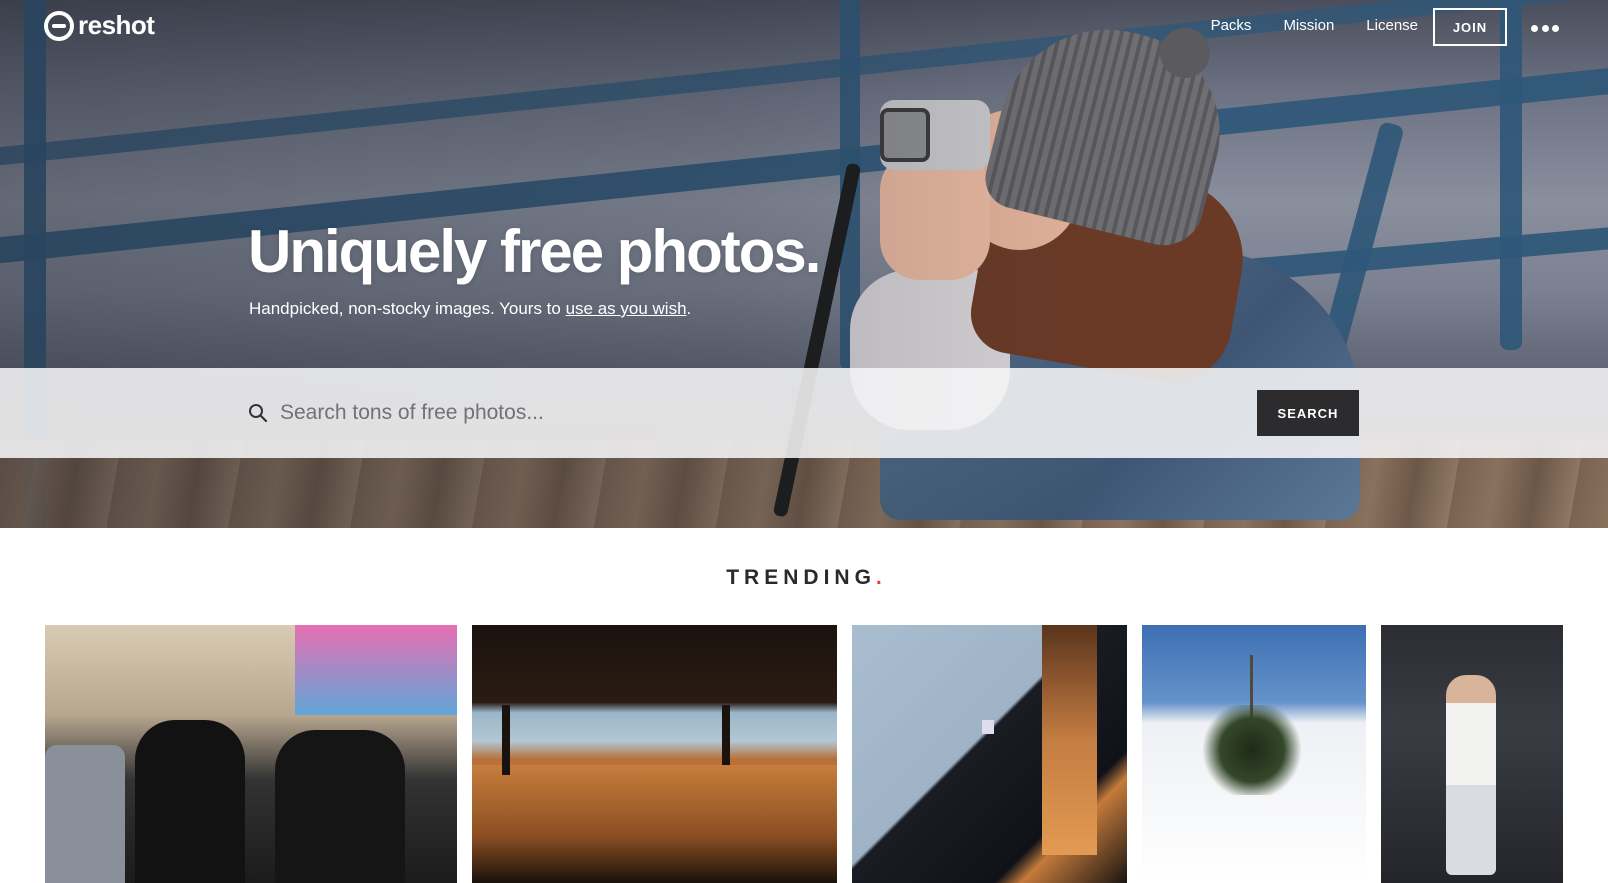  Describe the element at coordinates (116, 25) in the screenshot. I see `logo-text: reshot` at that location.